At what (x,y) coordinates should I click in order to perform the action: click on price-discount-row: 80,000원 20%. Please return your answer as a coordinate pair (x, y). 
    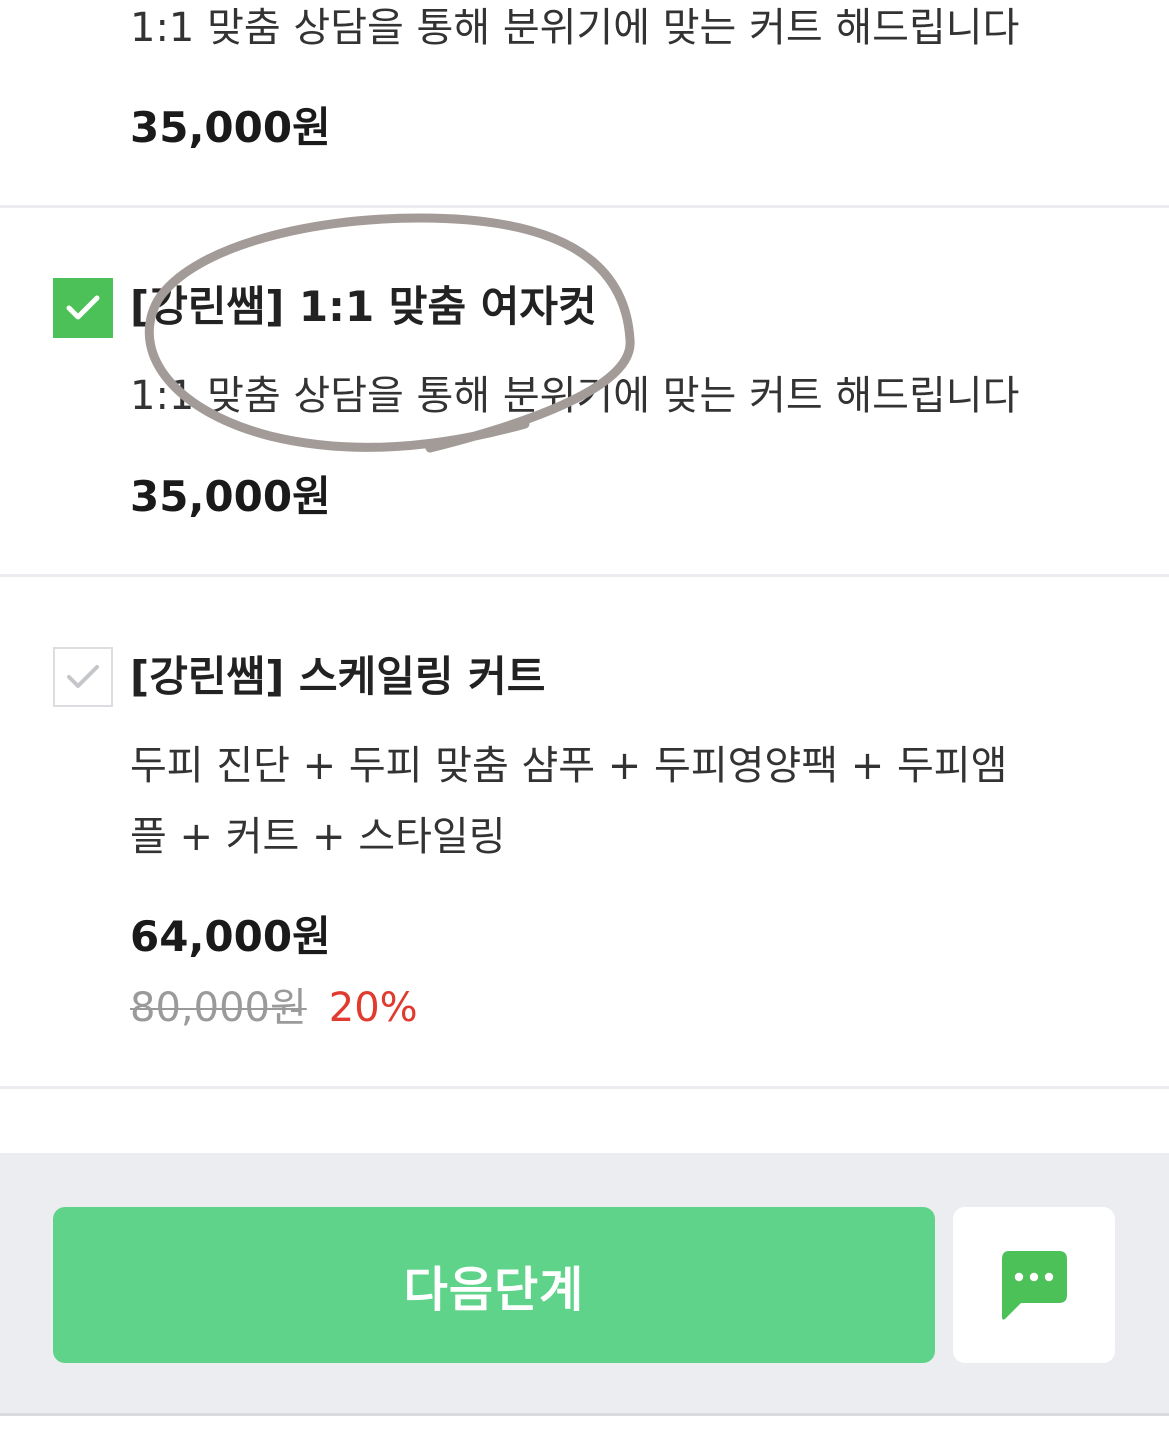
    Looking at the image, I should click on (274, 1008).